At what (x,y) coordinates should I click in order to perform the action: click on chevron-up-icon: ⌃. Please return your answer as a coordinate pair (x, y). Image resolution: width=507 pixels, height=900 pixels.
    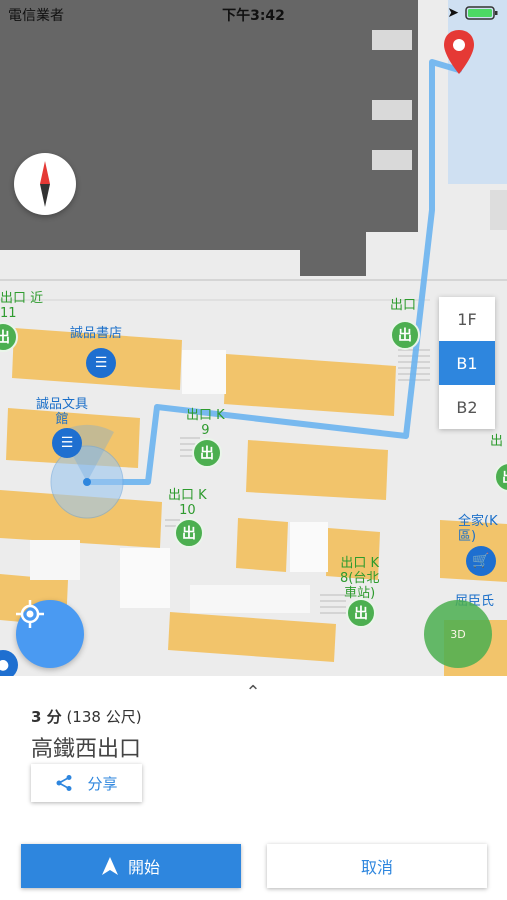
    Looking at the image, I should click on (253, 692).